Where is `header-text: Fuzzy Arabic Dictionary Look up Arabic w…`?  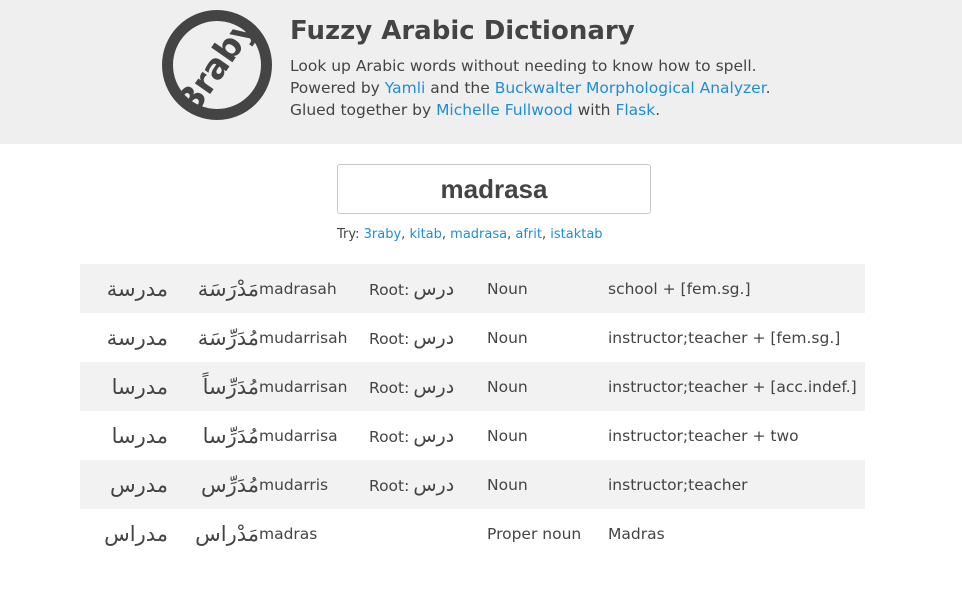 header-text: Fuzzy Arabic Dictionary Look up Arabic w… is located at coordinates (530, 67).